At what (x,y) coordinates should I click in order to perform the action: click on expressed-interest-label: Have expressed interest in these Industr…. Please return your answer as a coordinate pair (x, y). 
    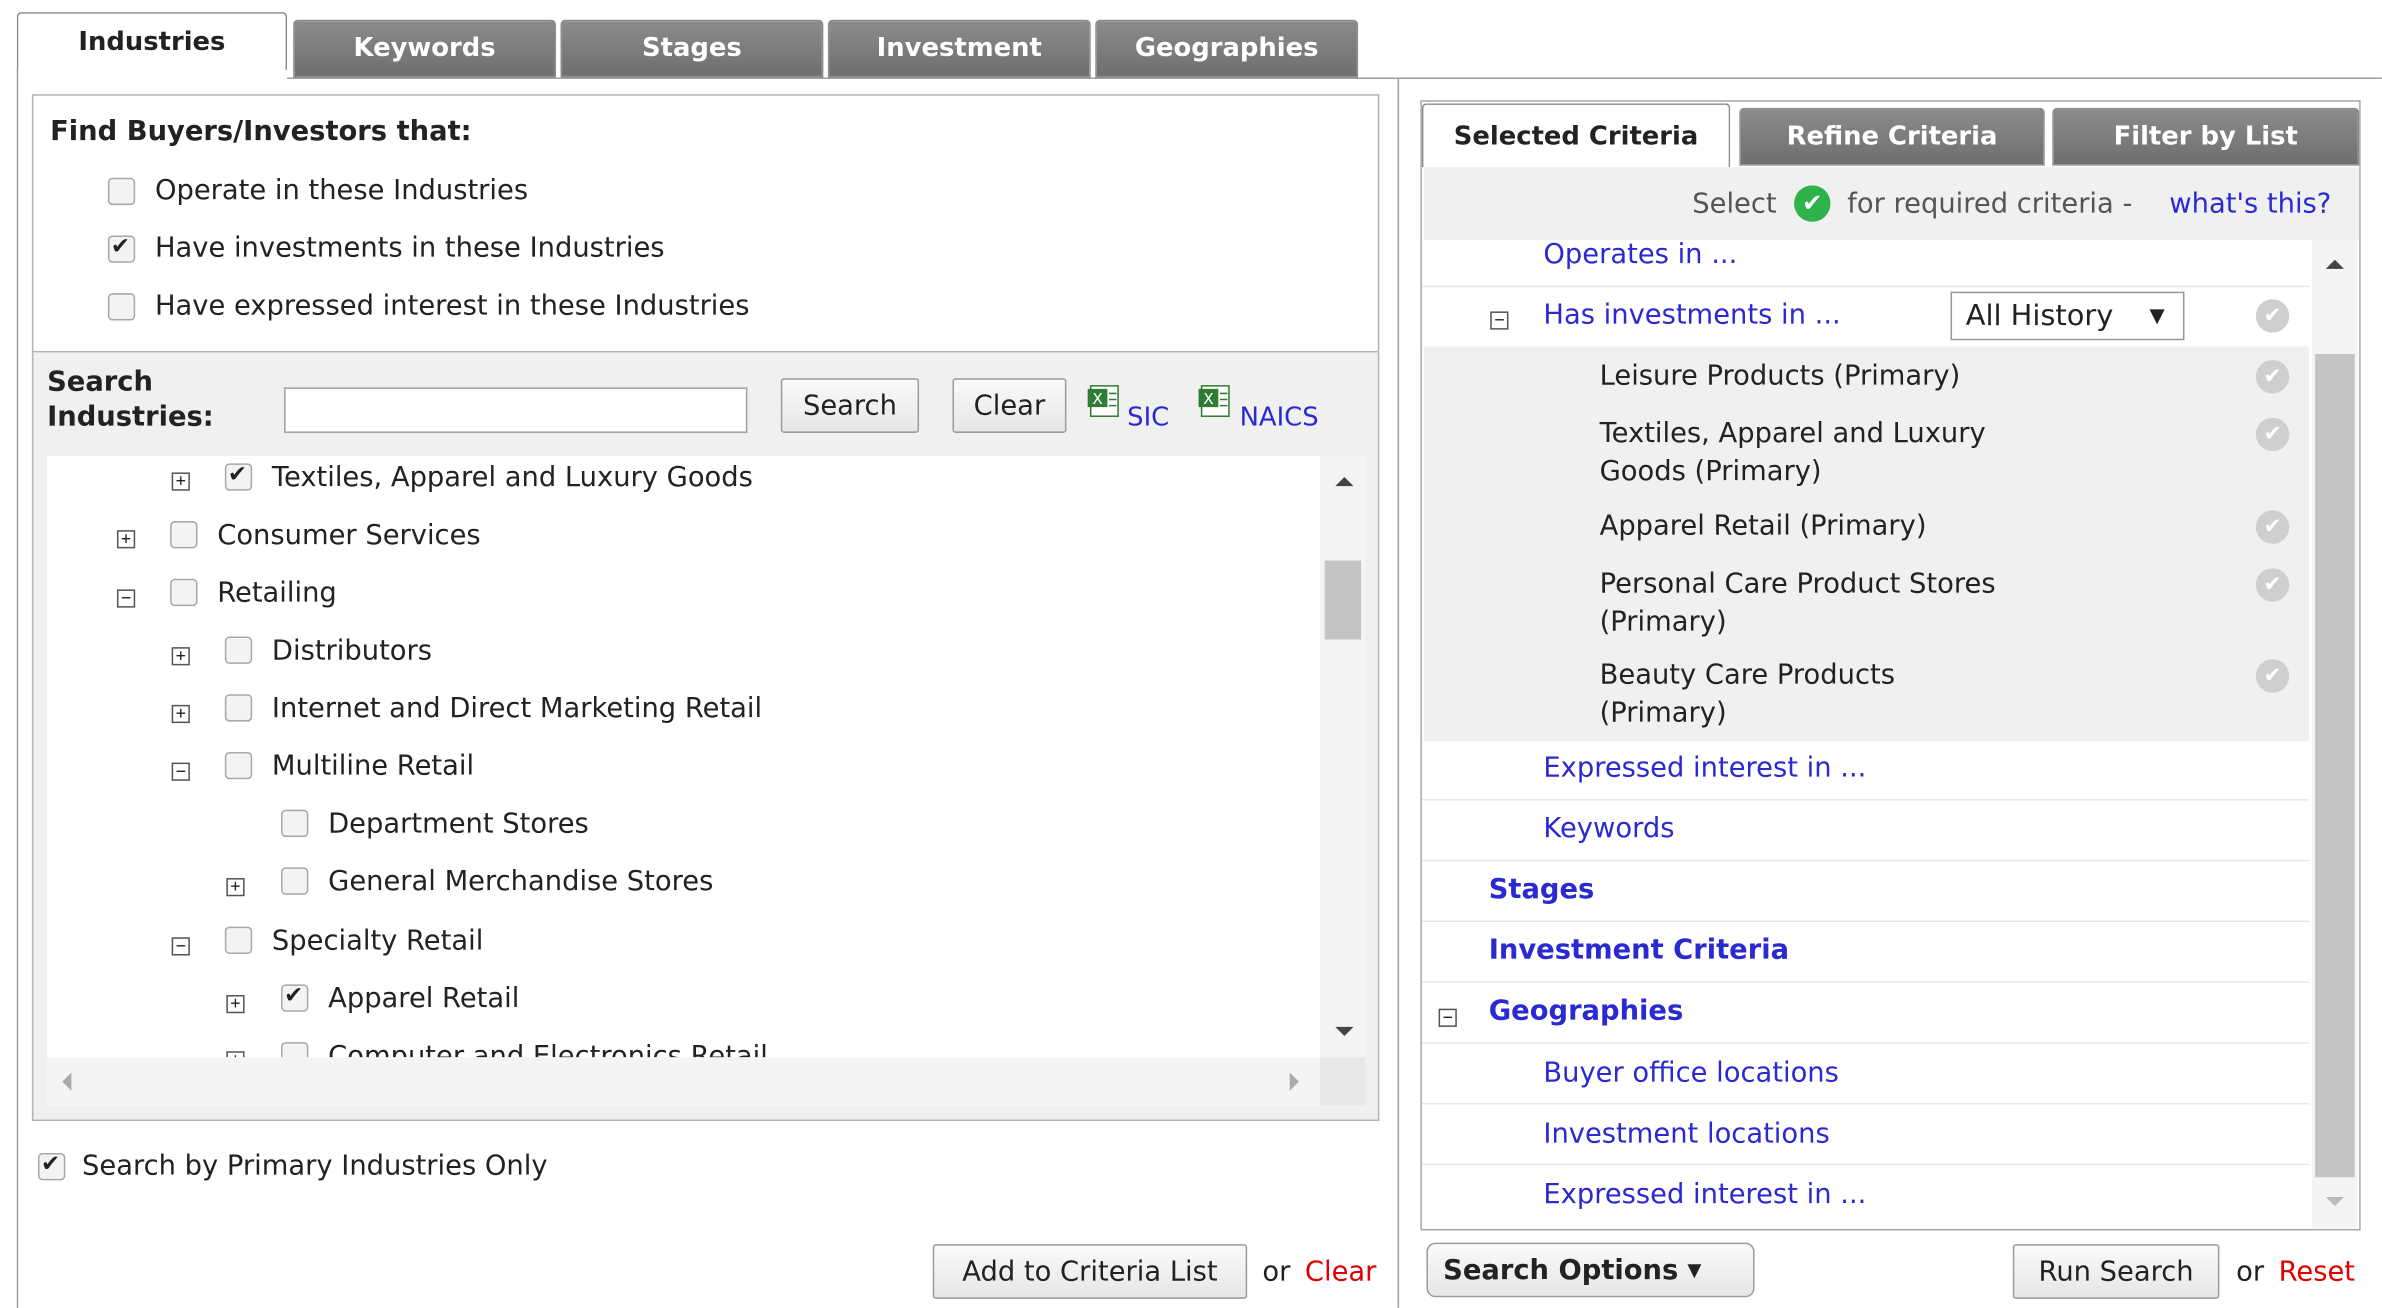
    Looking at the image, I should click on (452, 306).